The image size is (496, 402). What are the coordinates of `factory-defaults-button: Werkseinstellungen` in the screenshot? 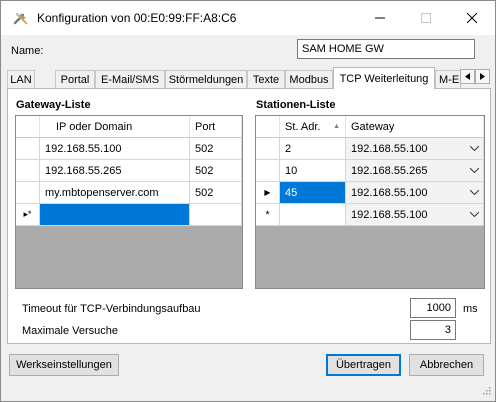 It's located at (64, 365).